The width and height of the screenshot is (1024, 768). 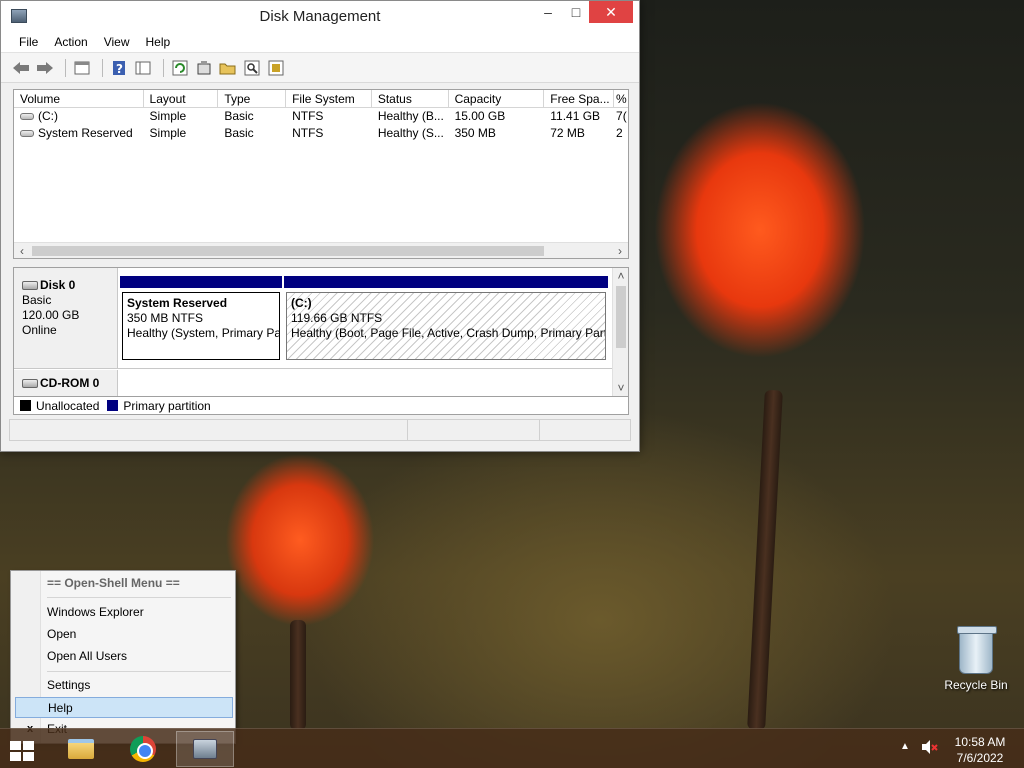 What do you see at coordinates (905, 746) in the screenshot?
I see `show-hidden-icons-icon: ▲` at bounding box center [905, 746].